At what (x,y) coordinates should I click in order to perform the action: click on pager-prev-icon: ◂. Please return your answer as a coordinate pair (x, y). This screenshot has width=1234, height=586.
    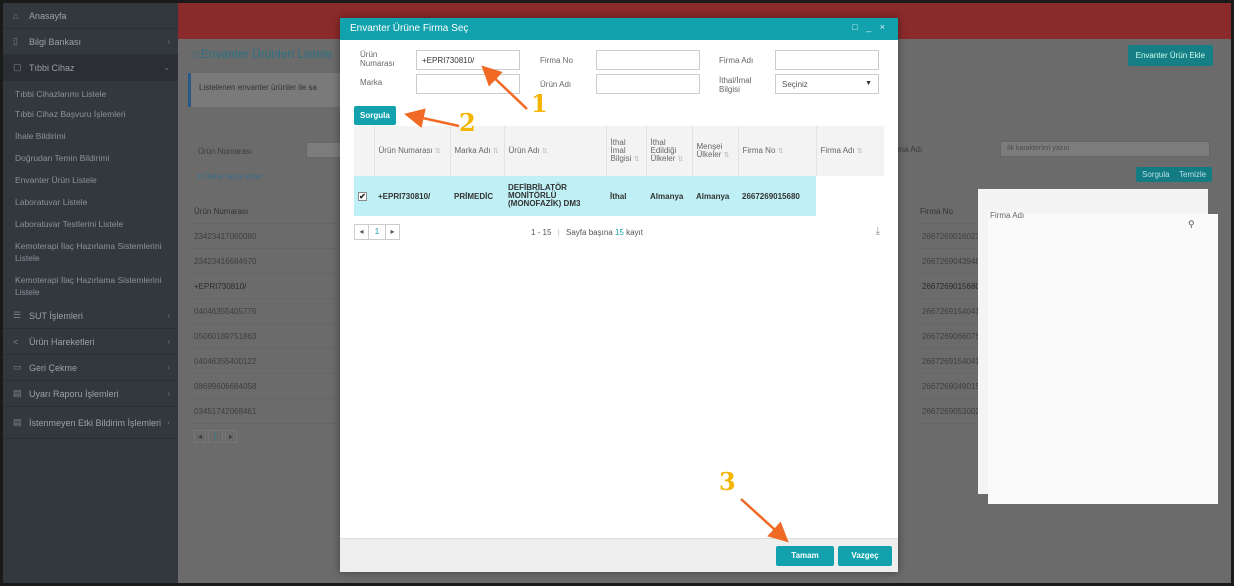
    Looking at the image, I should click on (361, 232).